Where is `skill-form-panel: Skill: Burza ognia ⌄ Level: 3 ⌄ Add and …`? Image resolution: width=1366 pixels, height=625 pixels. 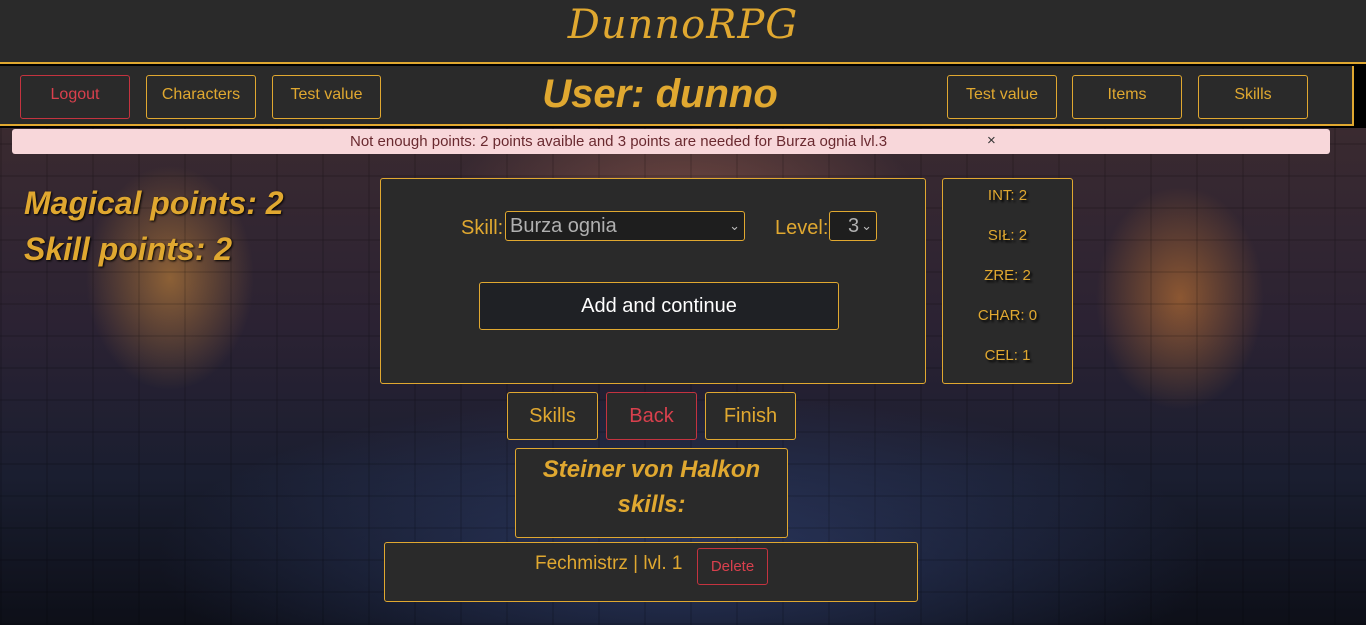 skill-form-panel: Skill: Burza ognia ⌄ Level: 3 ⌄ Add and … is located at coordinates (653, 281).